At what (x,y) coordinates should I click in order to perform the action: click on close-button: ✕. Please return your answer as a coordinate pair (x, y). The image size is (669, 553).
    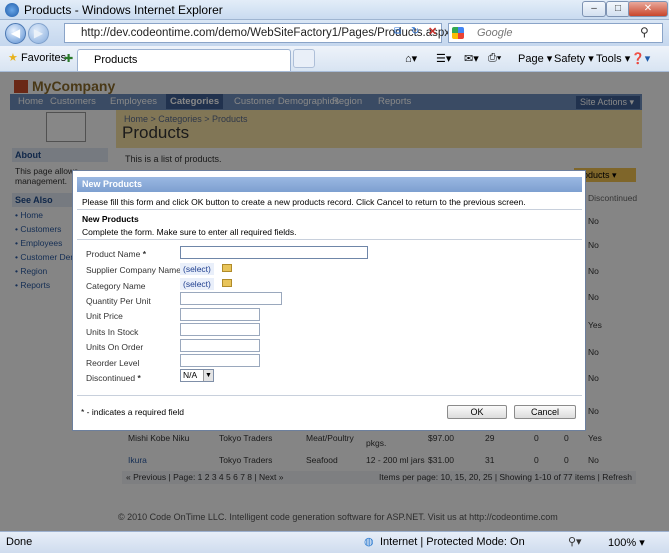
    Looking at the image, I should click on (648, 9).